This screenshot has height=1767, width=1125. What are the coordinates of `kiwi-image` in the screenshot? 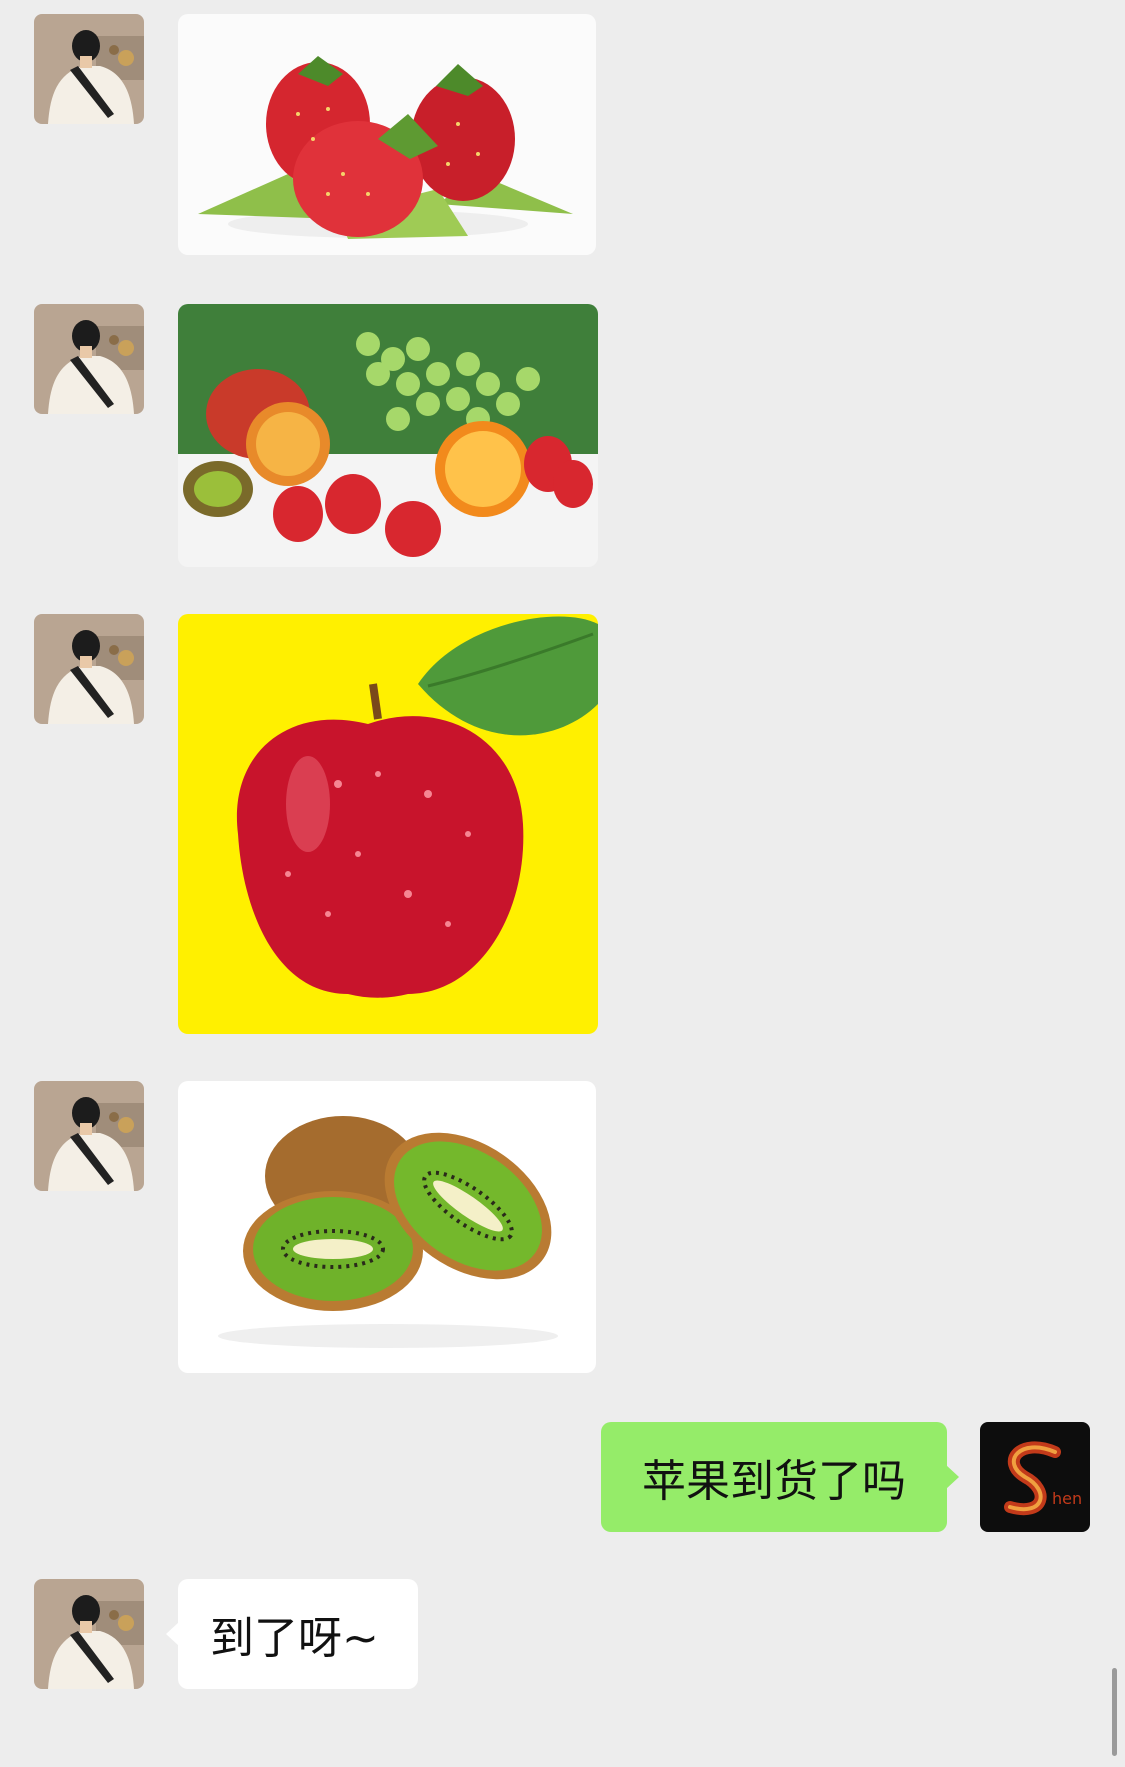 It's located at (387, 1227).